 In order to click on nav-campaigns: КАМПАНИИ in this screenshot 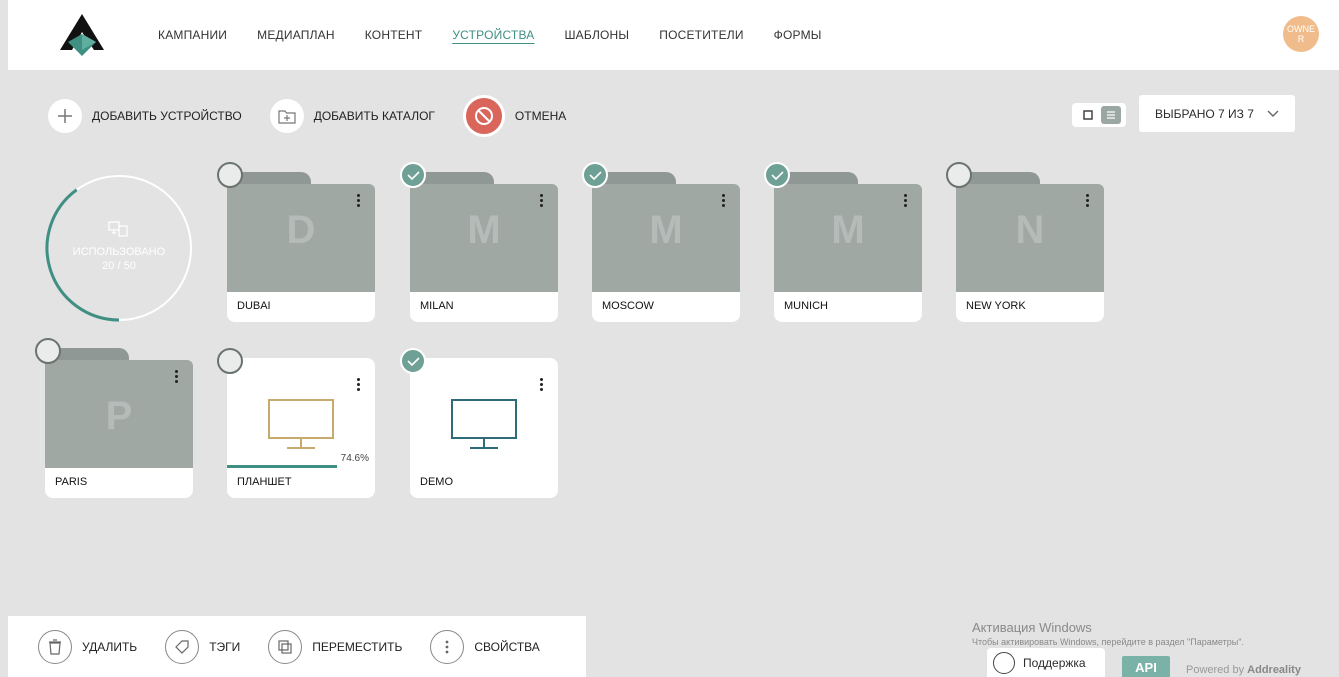, I will do `click(192, 35)`.